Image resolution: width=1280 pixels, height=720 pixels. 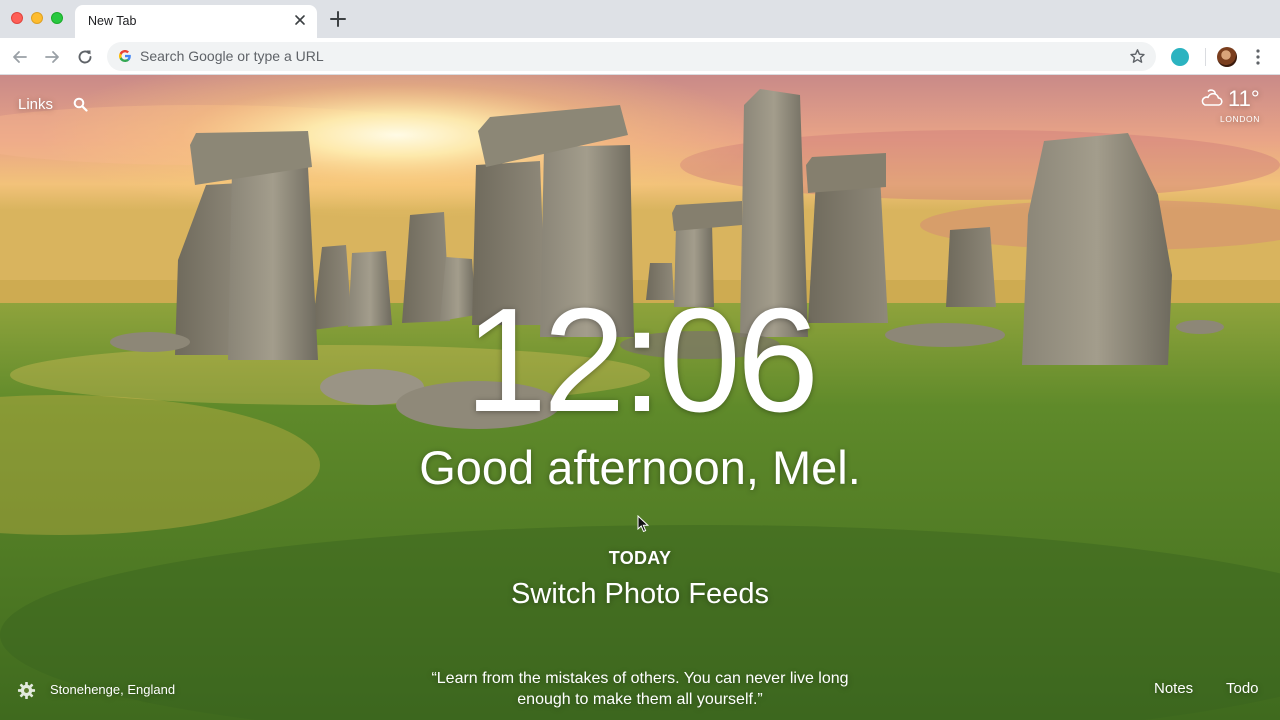 What do you see at coordinates (17, 18) in the screenshot?
I see `window-close-button` at bounding box center [17, 18].